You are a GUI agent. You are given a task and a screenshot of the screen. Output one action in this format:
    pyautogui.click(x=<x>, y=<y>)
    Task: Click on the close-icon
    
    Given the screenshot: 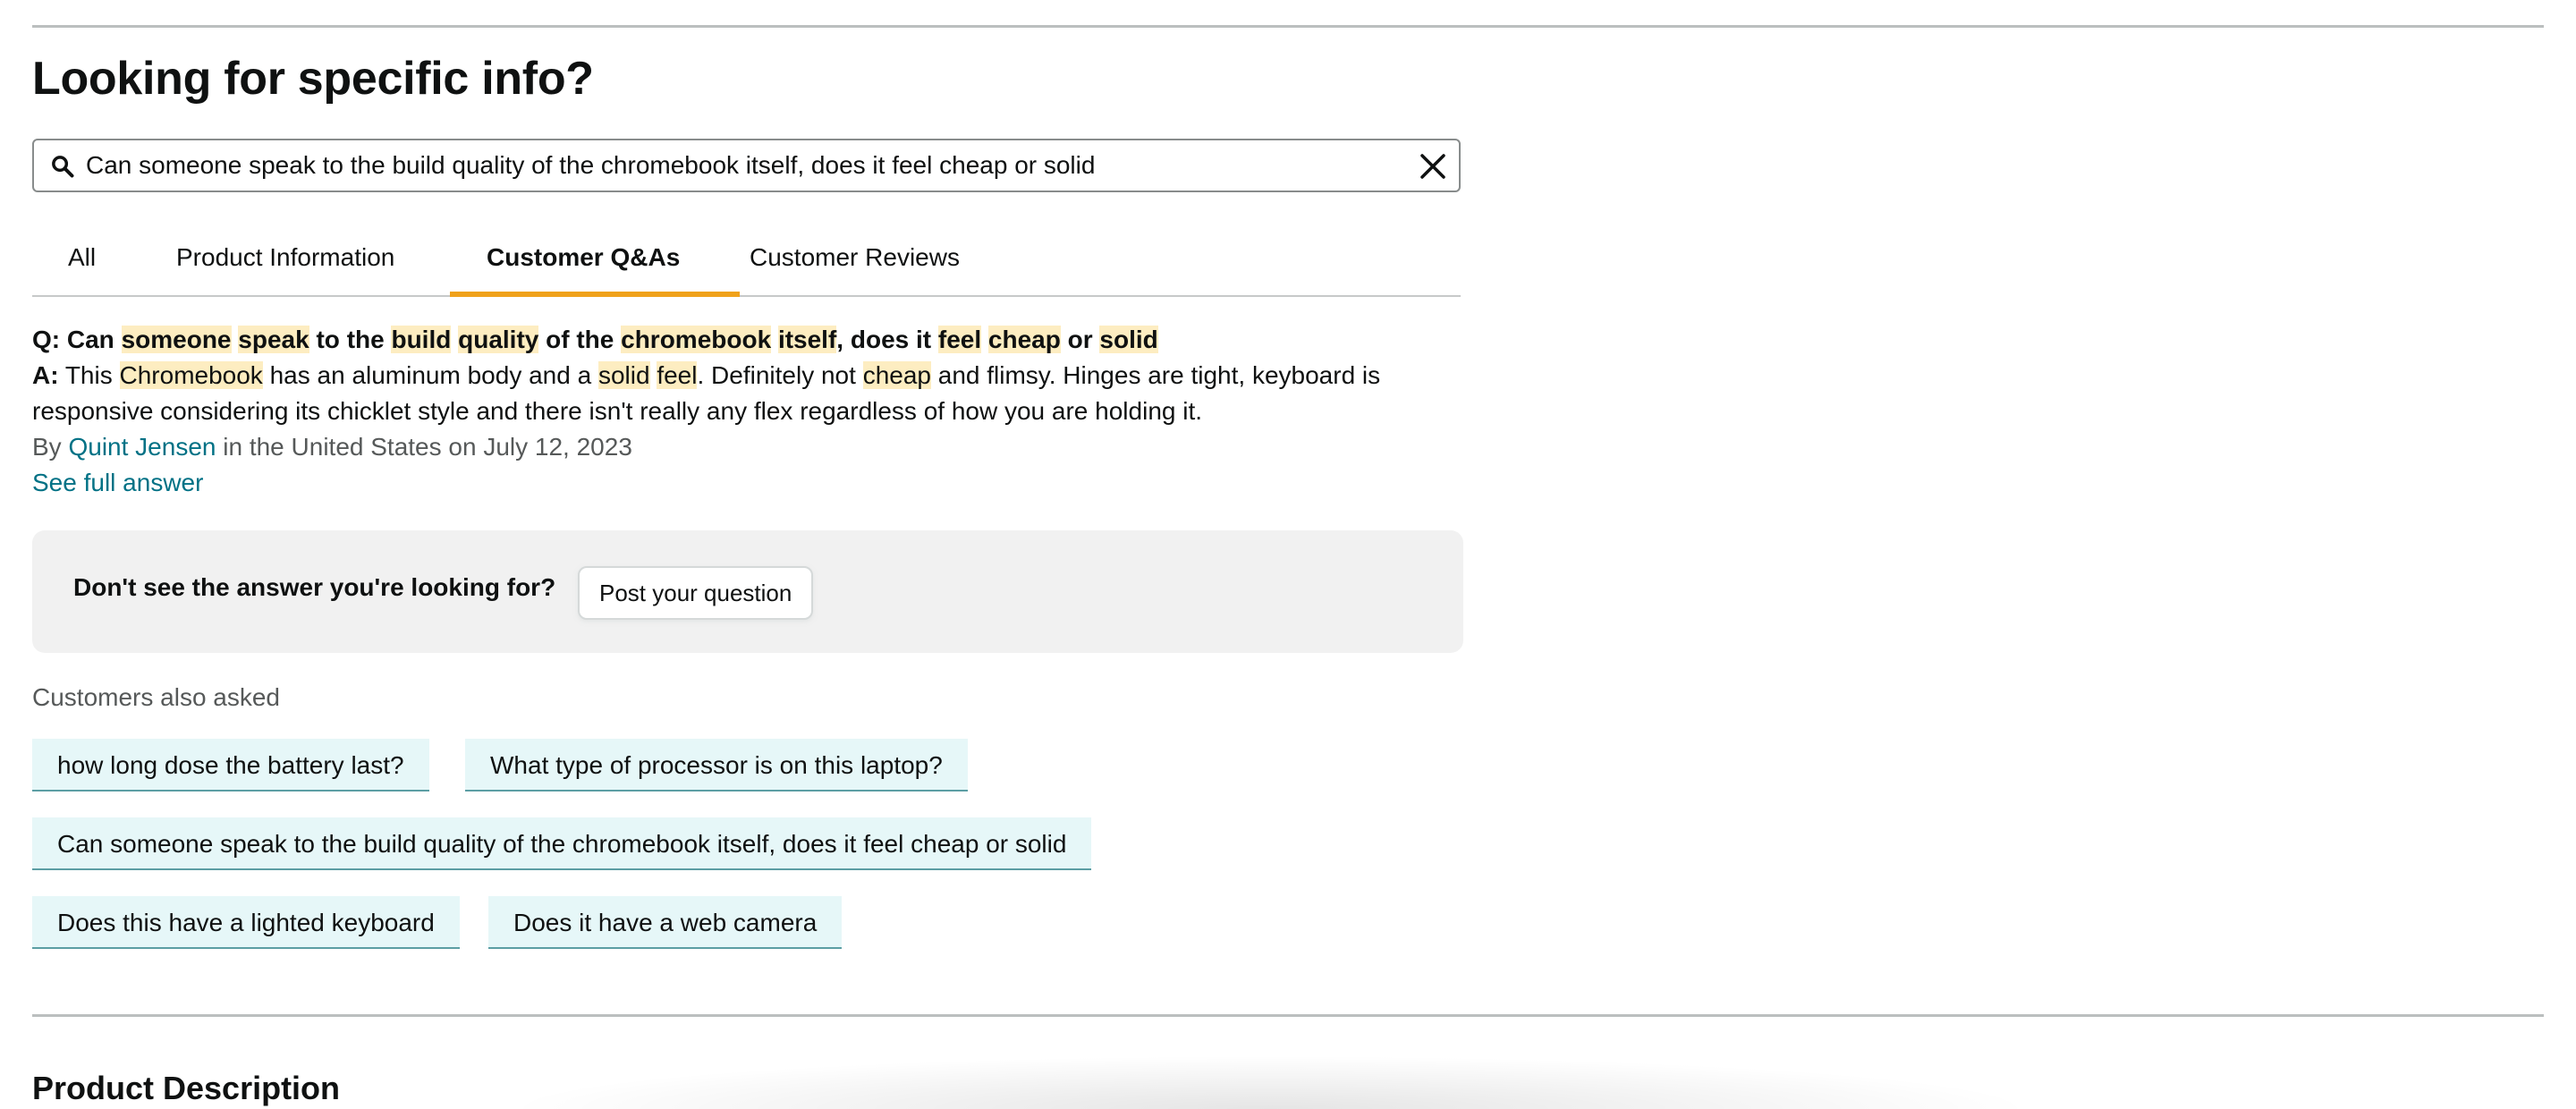 What is the action you would take?
    pyautogui.click(x=1432, y=166)
    